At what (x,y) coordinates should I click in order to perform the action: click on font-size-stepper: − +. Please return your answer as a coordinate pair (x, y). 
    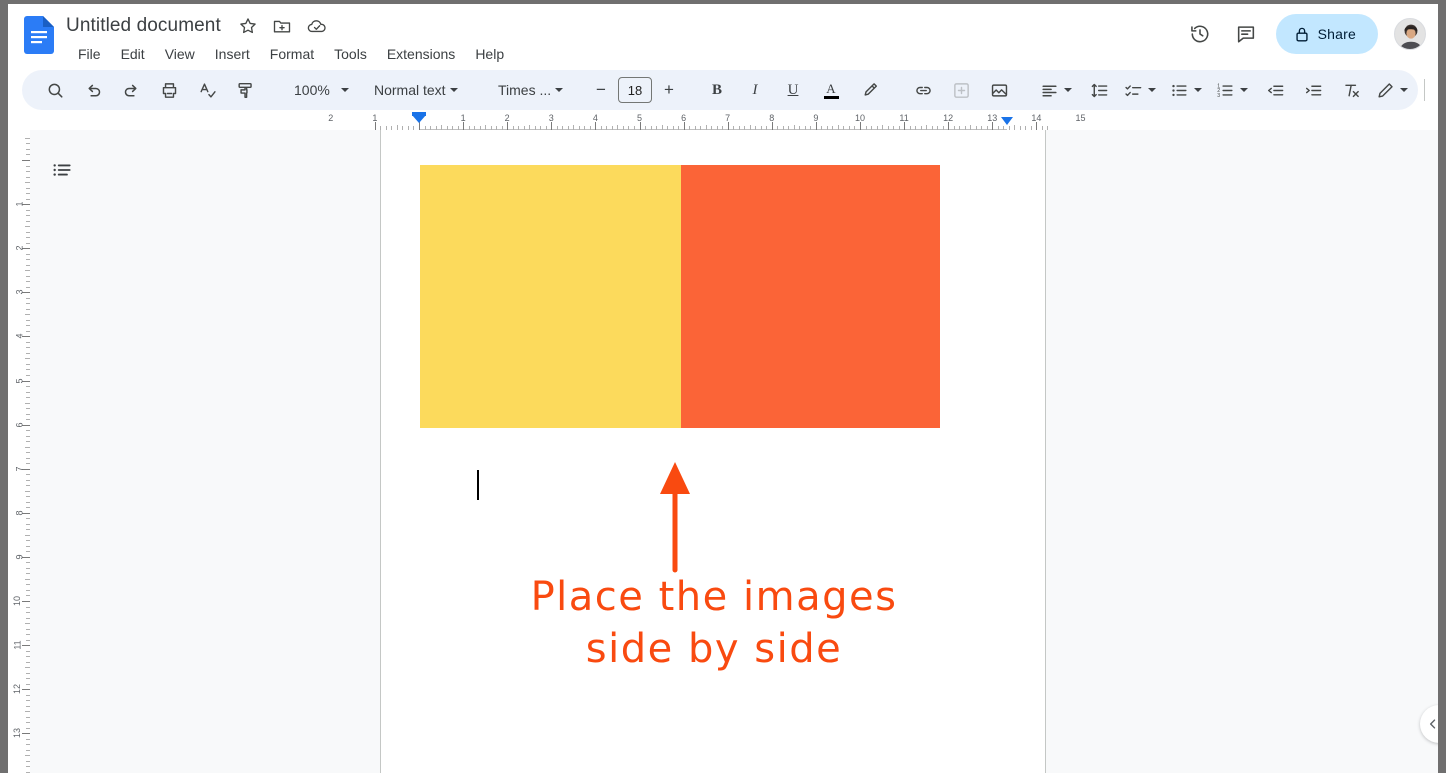
    Looking at the image, I should click on (635, 90).